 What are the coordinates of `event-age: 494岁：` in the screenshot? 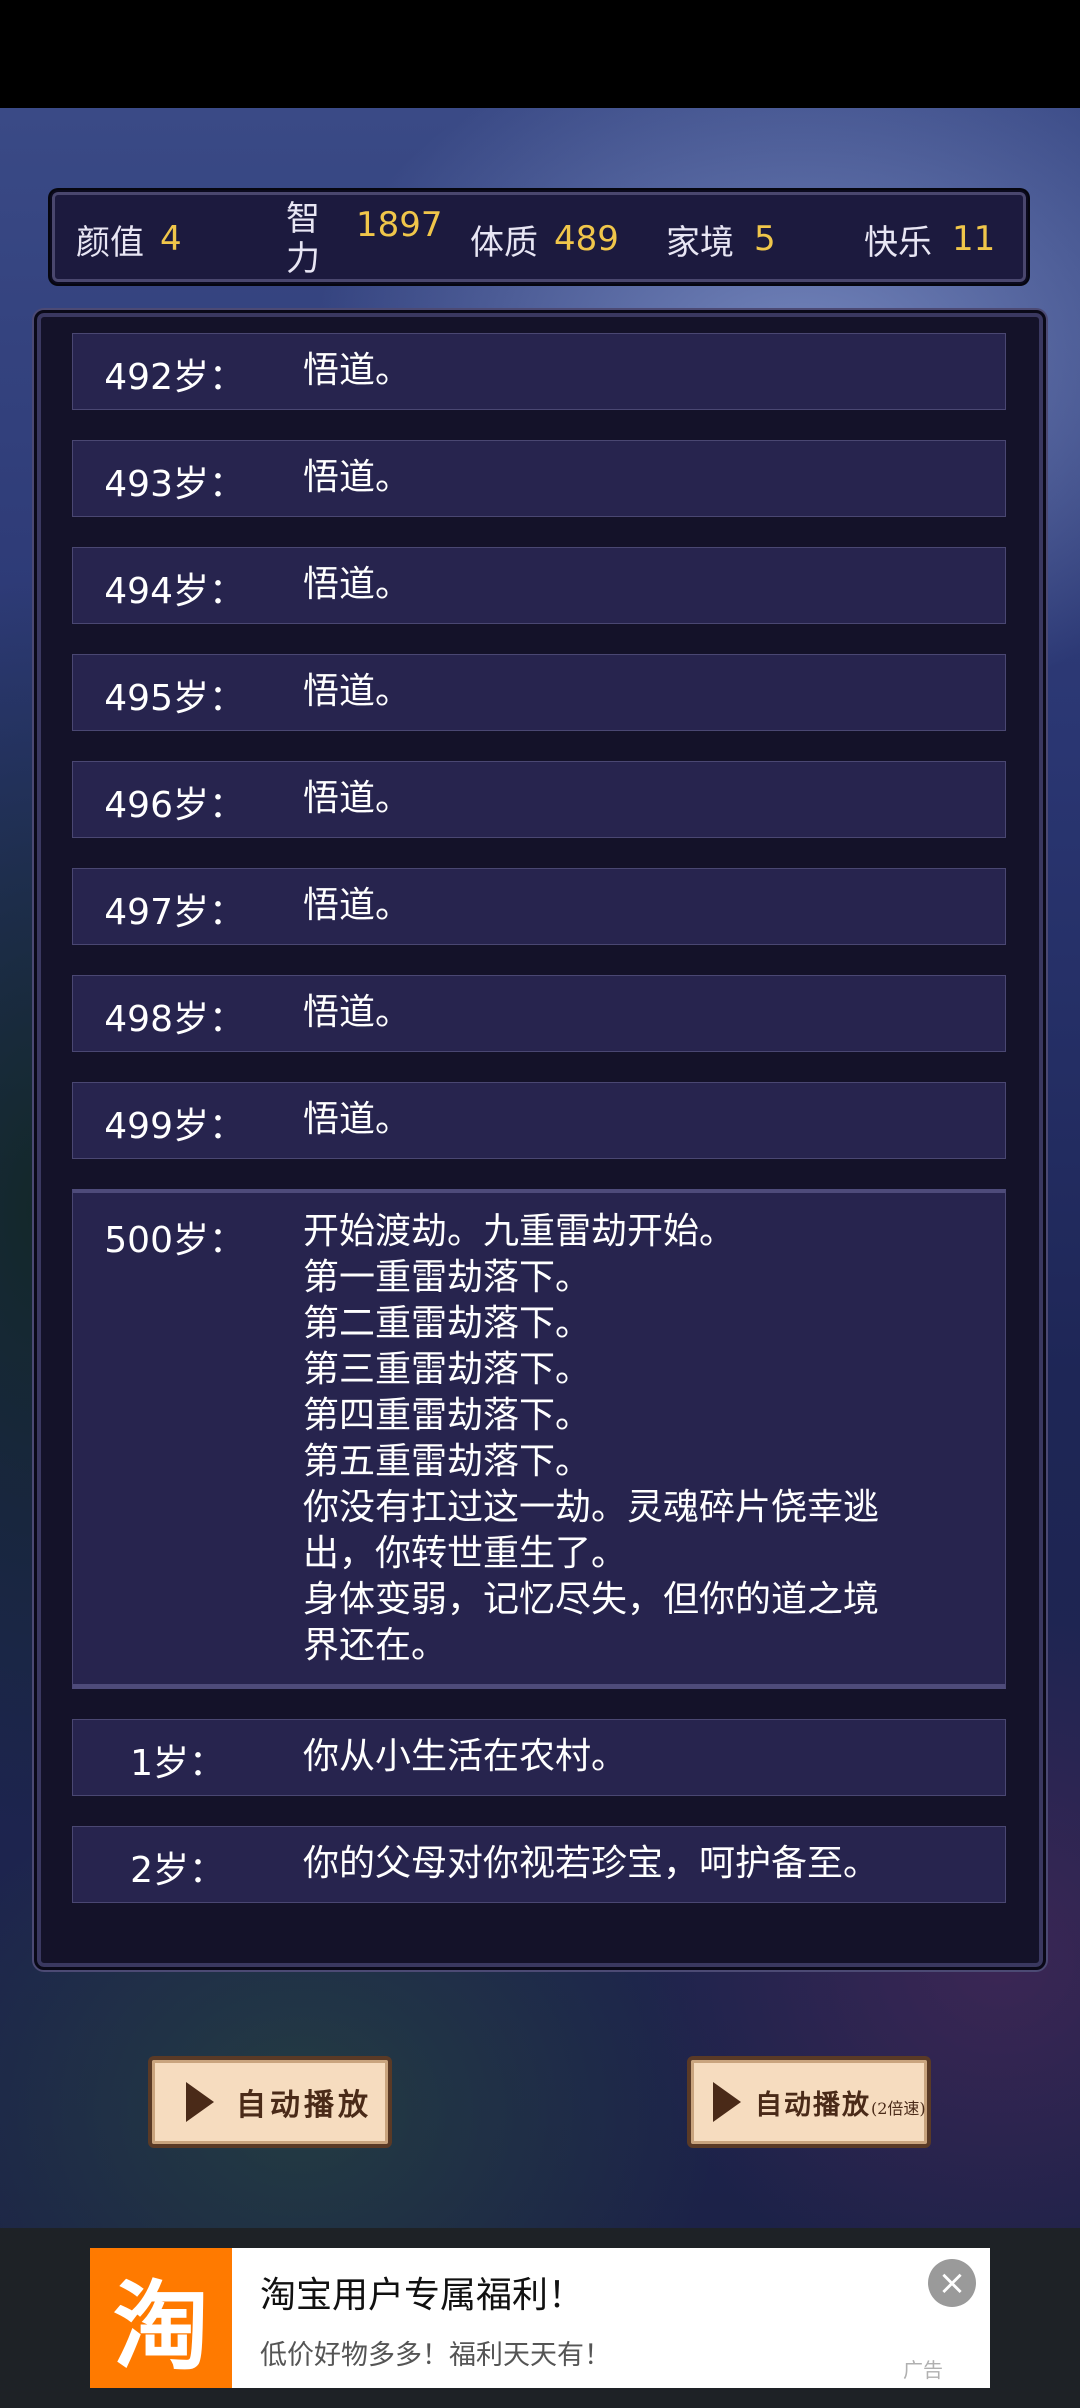 It's located at (174, 591).